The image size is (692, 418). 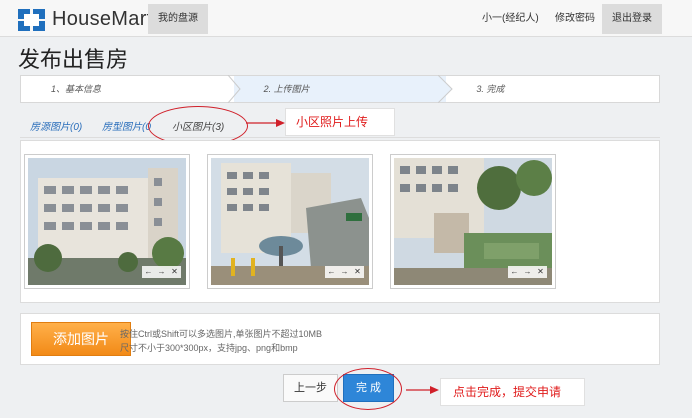 I want to click on previous-step-button: 上一步, so click(x=310, y=388).